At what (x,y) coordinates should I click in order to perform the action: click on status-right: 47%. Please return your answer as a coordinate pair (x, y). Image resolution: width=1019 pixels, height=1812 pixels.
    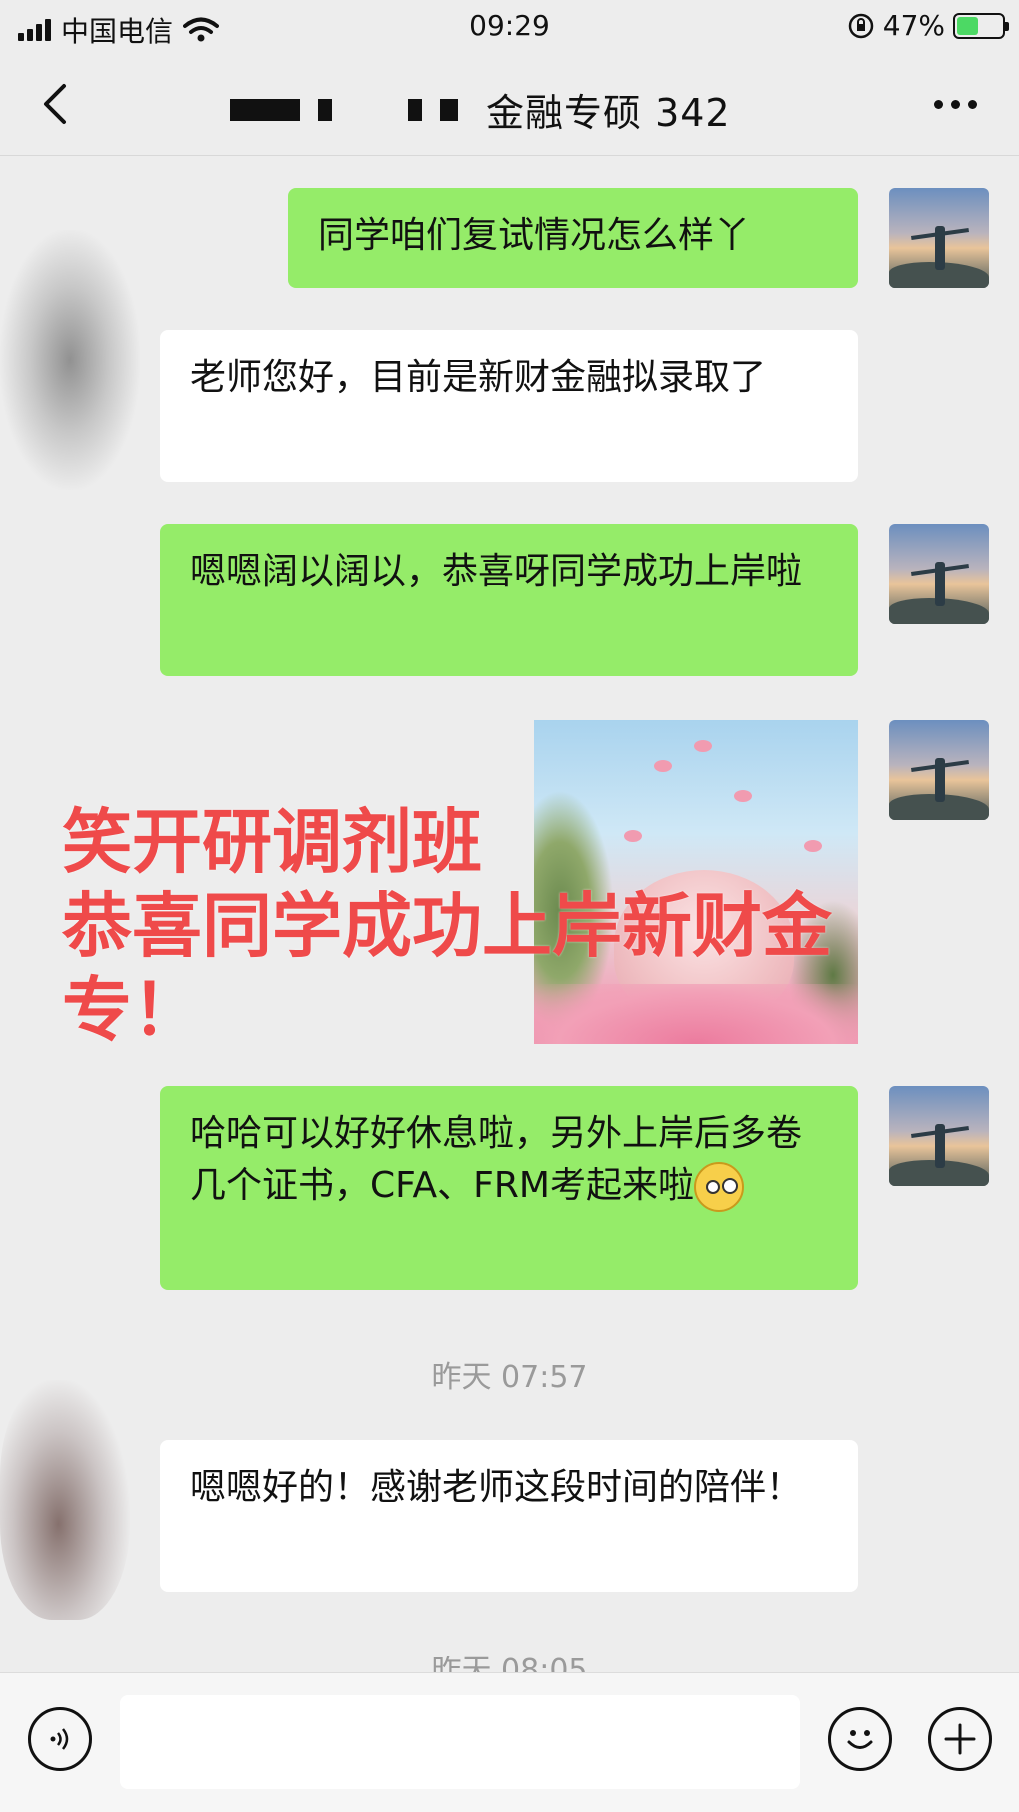
    Looking at the image, I should click on (928, 25).